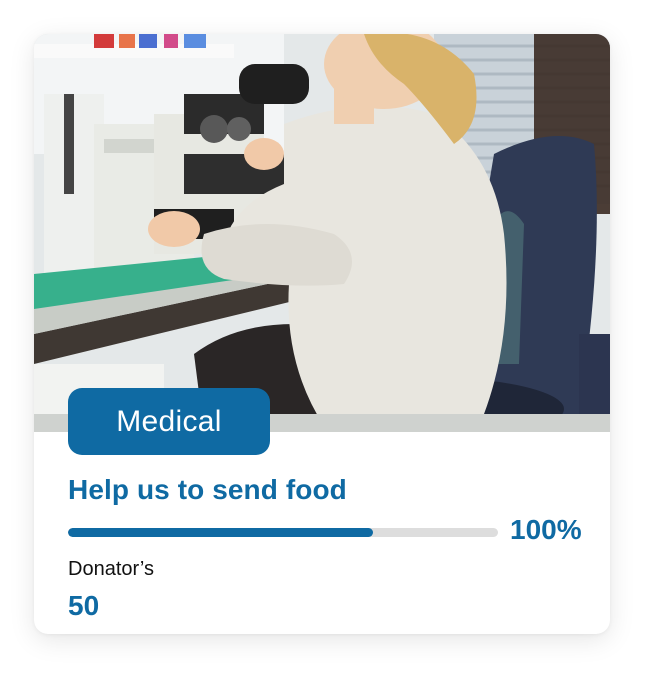 The image size is (660, 684). What do you see at coordinates (84, 605) in the screenshot?
I see `donators-count: 50` at bounding box center [84, 605].